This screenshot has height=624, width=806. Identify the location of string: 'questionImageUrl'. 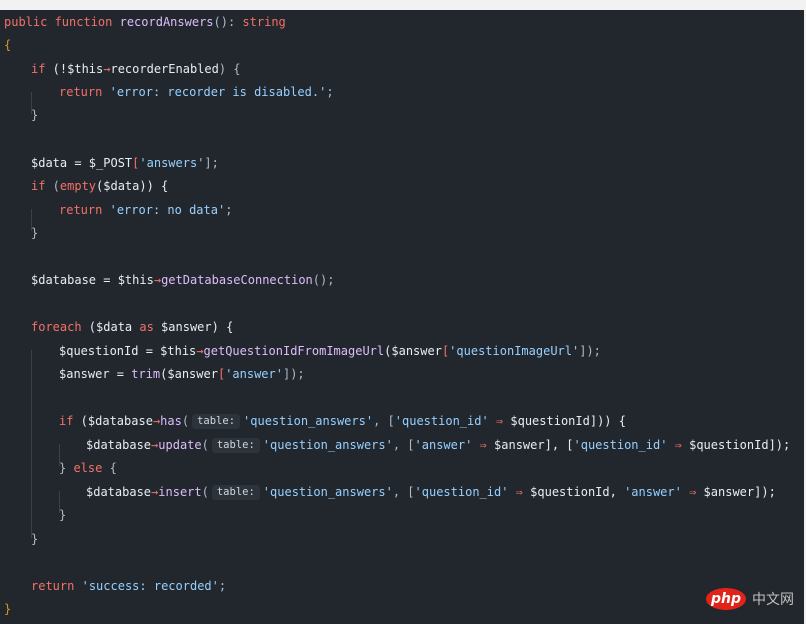
(514, 351).